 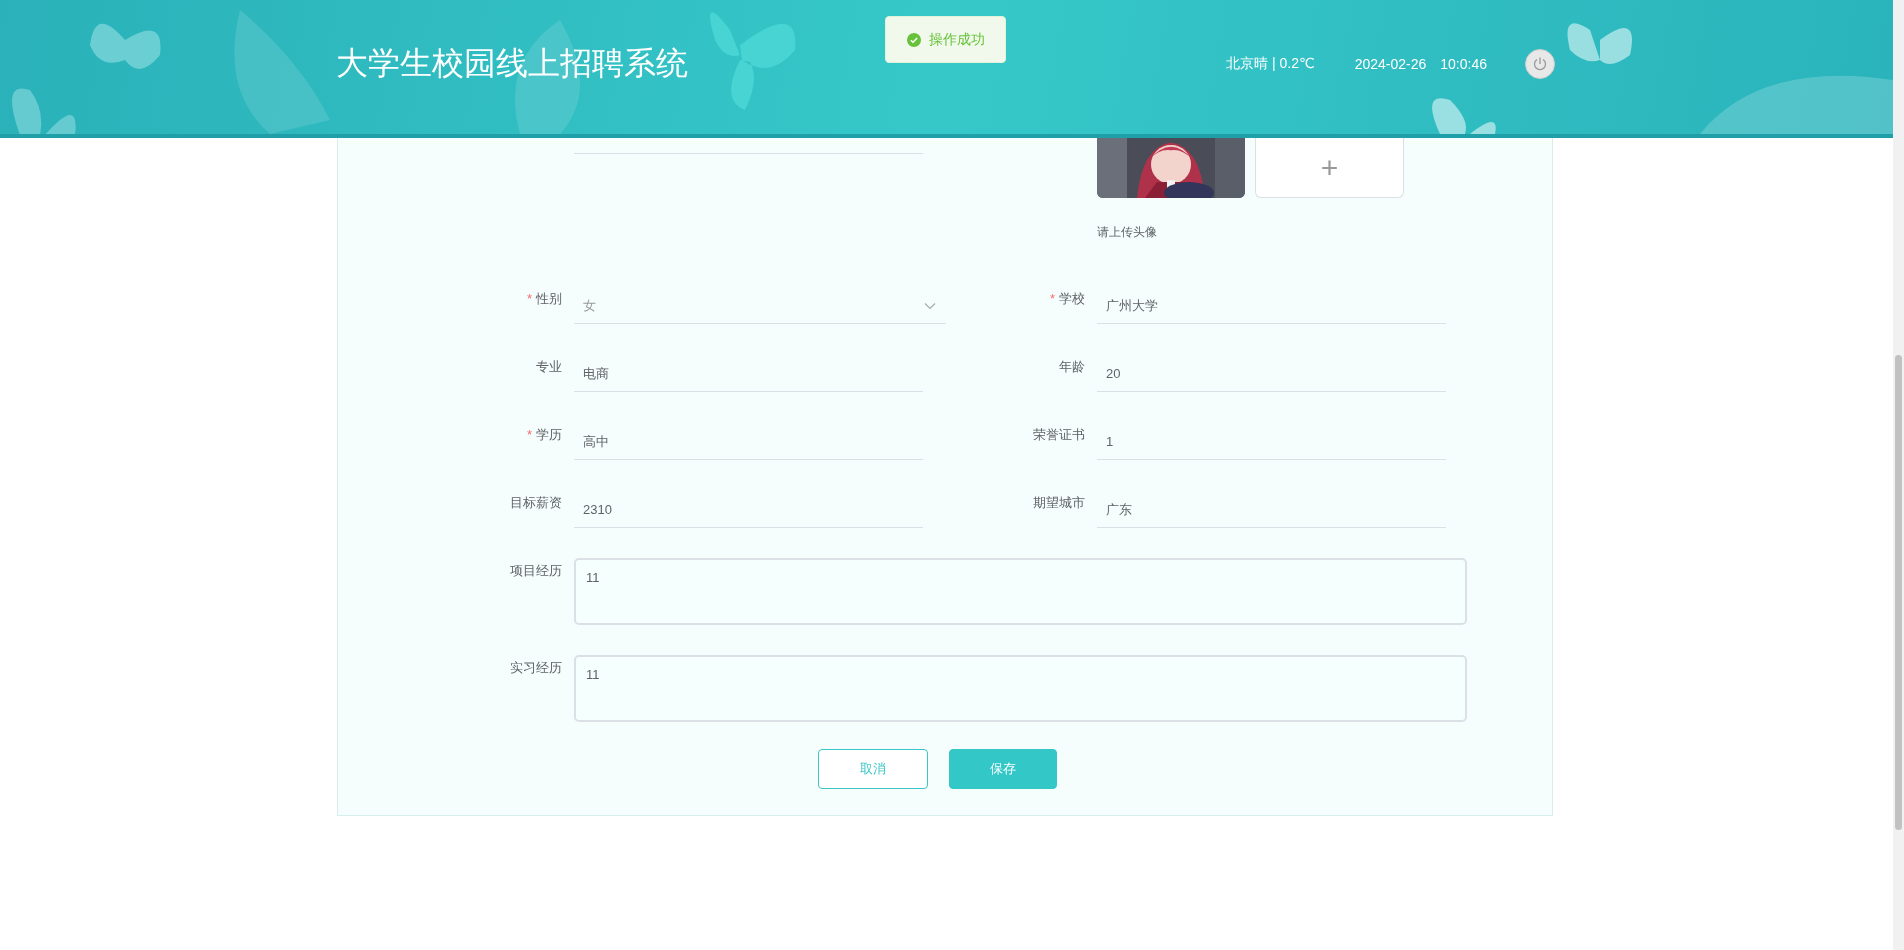 I want to click on plus-icon: +, so click(x=1329, y=167).